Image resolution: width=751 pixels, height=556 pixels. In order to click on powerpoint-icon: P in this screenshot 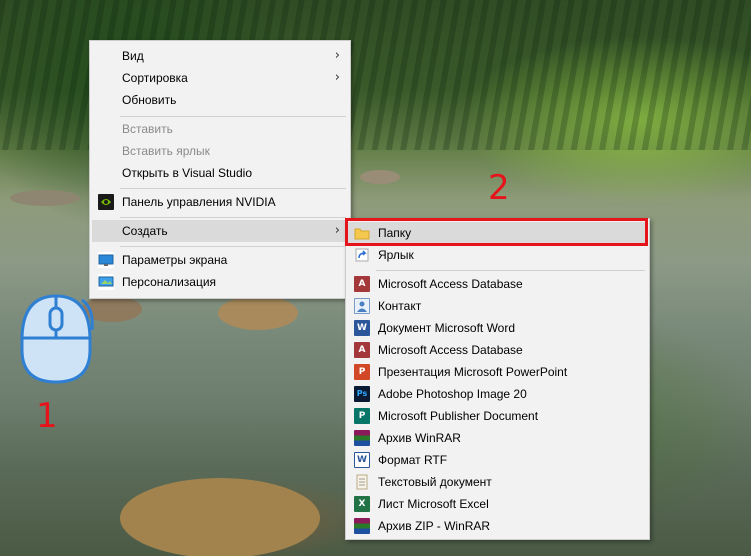, I will do `click(362, 372)`.